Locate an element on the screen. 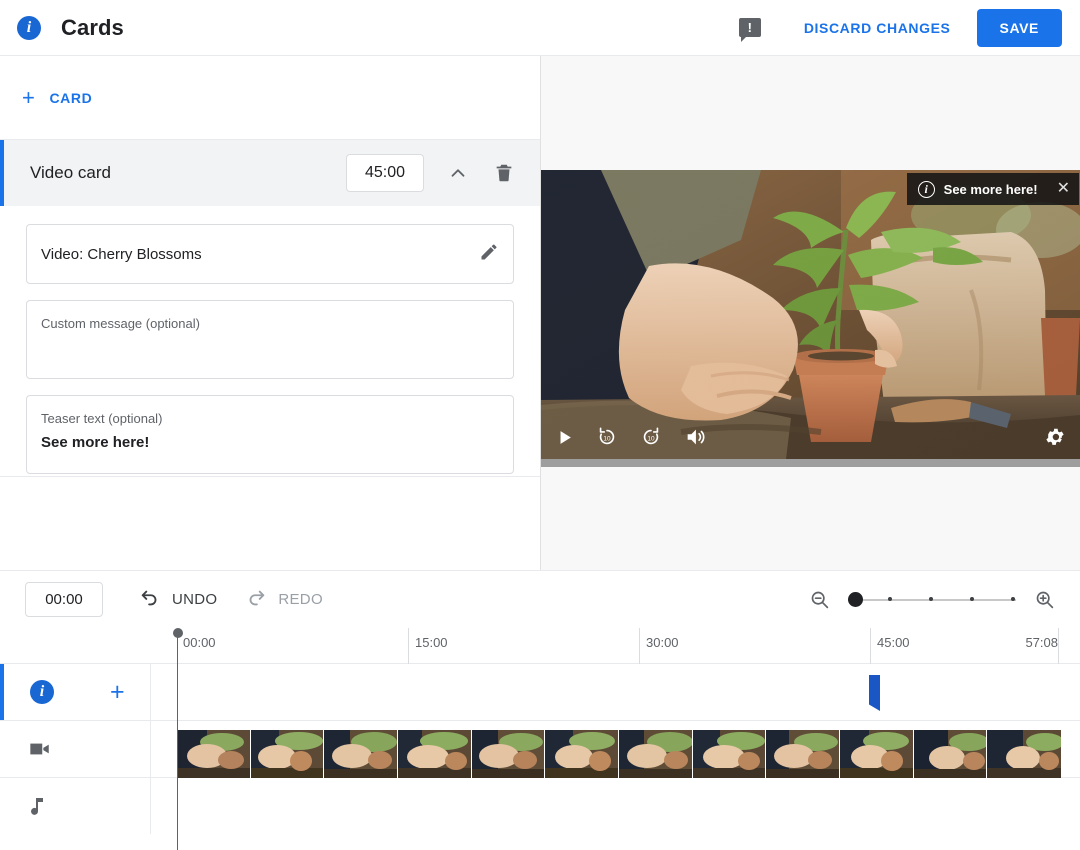 This screenshot has height=850, width=1080. forward-10-icon: 10 is located at coordinates (651, 437).